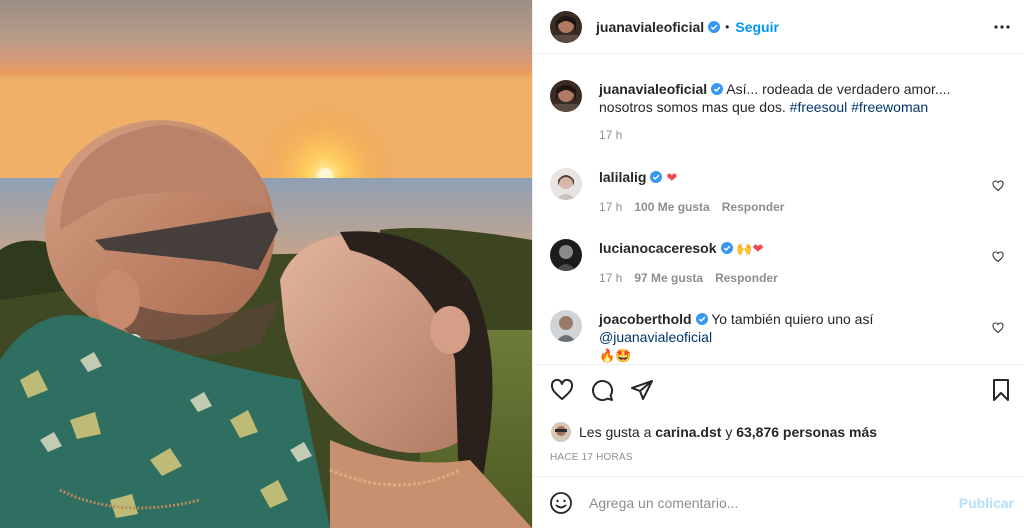 Image resolution: width=1024 pixels, height=528 pixels. I want to click on comment-icon, so click(602, 390).